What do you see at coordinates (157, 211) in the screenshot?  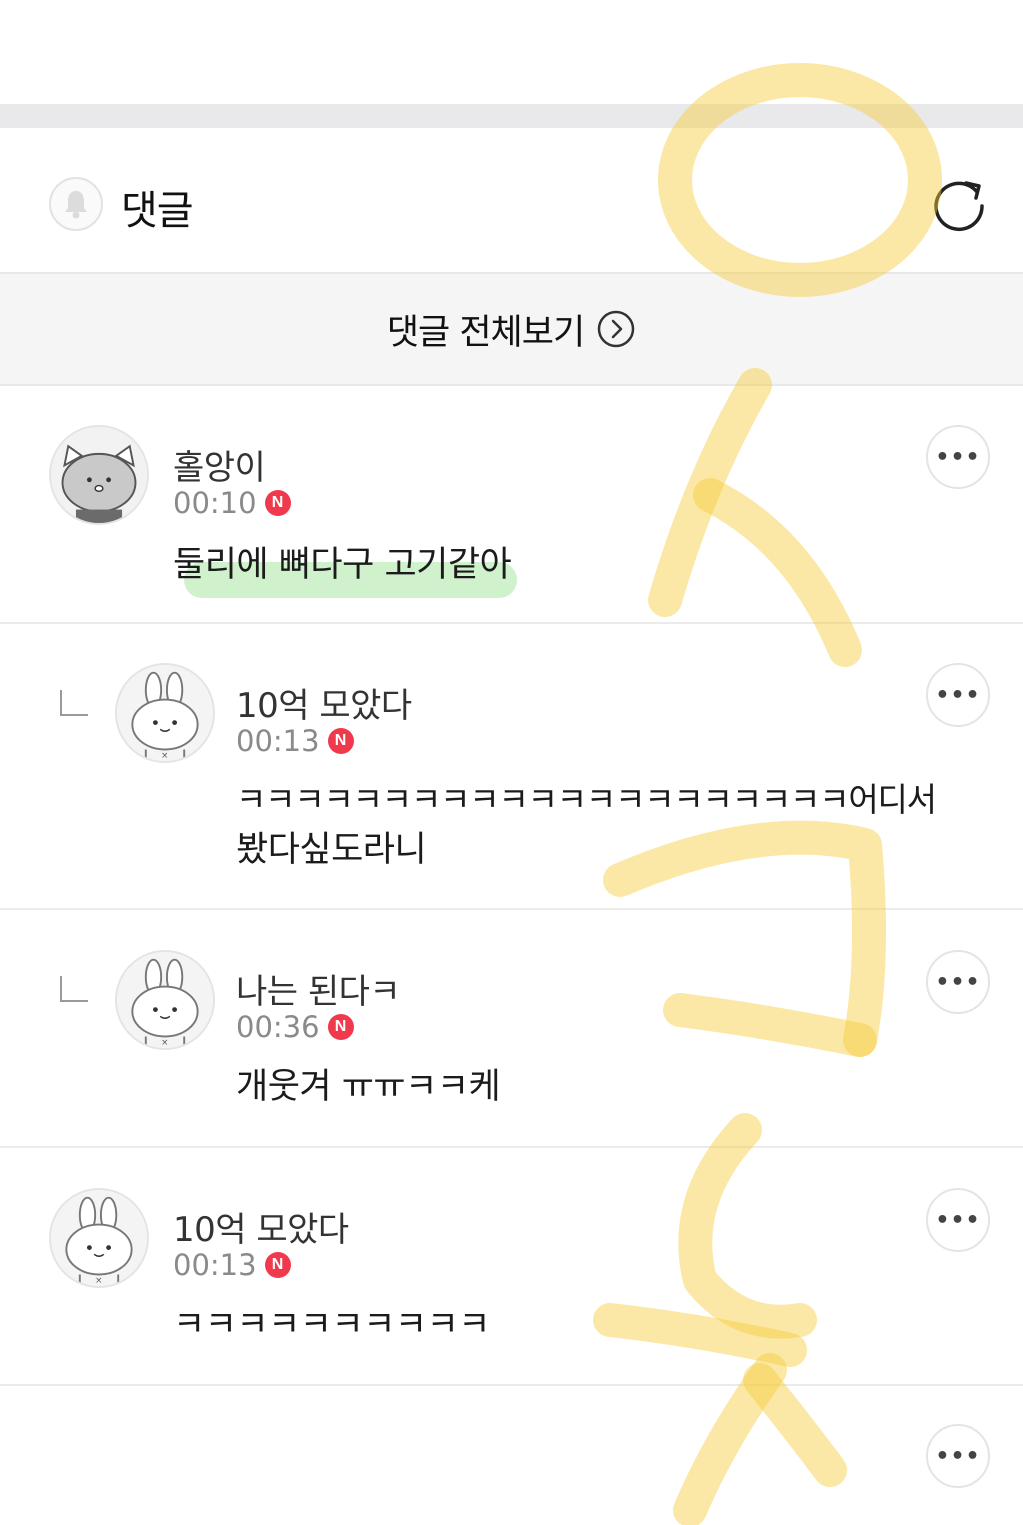 I see `header-title: 댓글` at bounding box center [157, 211].